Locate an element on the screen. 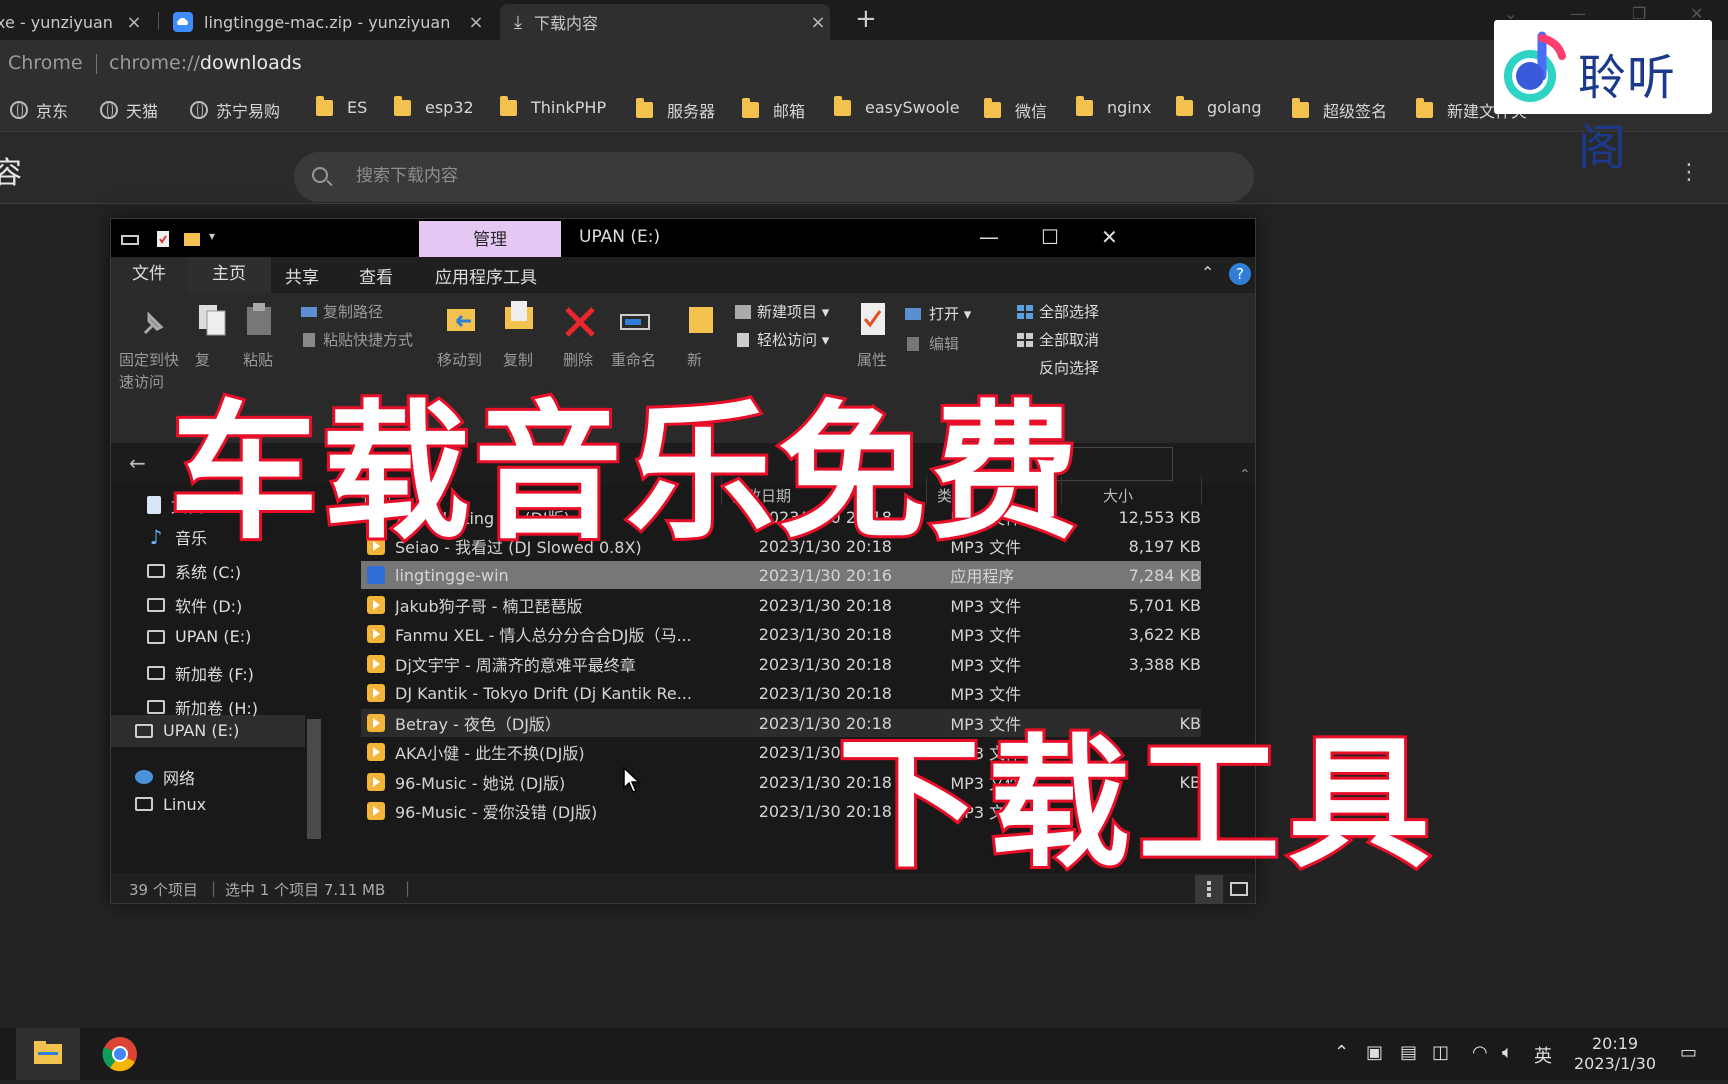  url-text: chrome://downloads is located at coordinates (205, 63).